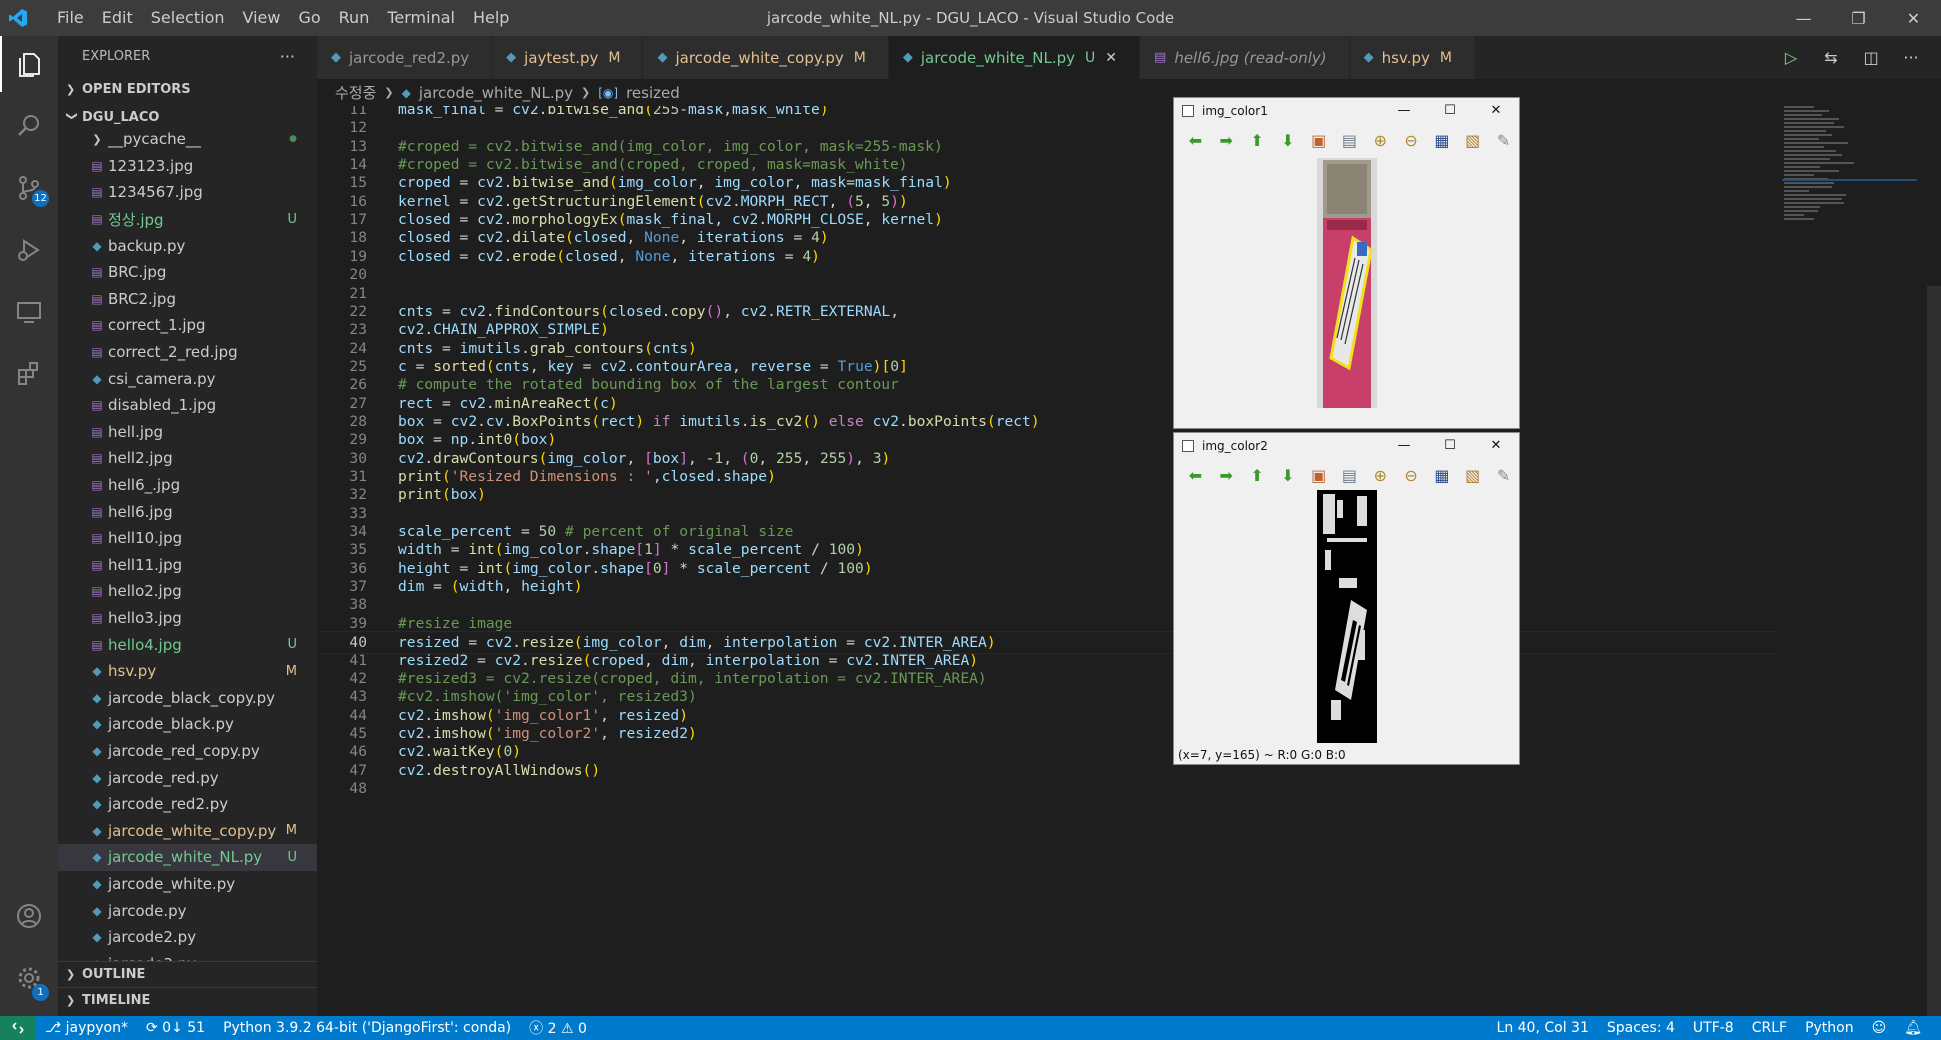 The width and height of the screenshot is (1941, 1040). What do you see at coordinates (1641, 1028) in the screenshot?
I see `indentation: Spaces: 4` at bounding box center [1641, 1028].